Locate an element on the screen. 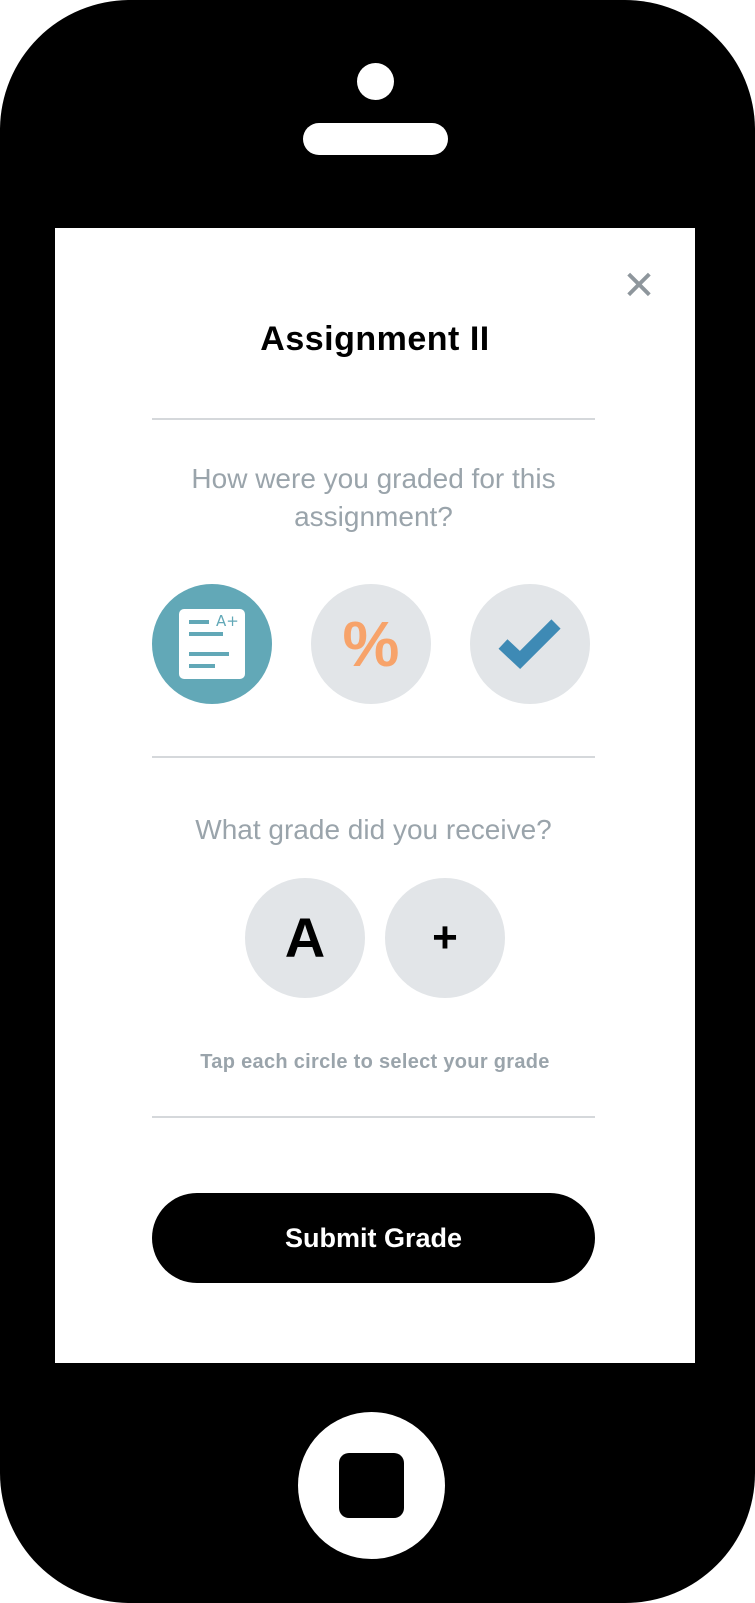  percentage-option: % is located at coordinates (371, 644).